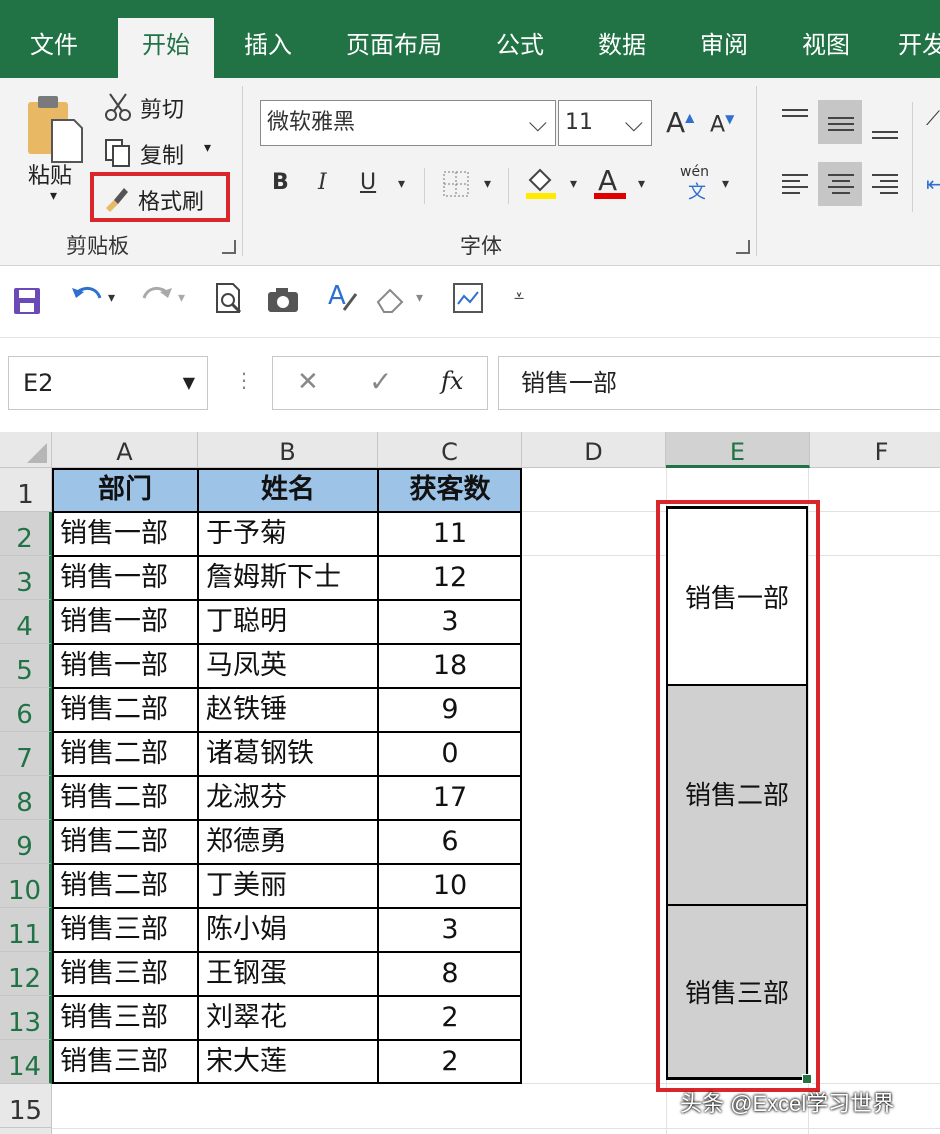 The height and width of the screenshot is (1134, 940). I want to click on row-header-14: 14, so click(26, 1062).